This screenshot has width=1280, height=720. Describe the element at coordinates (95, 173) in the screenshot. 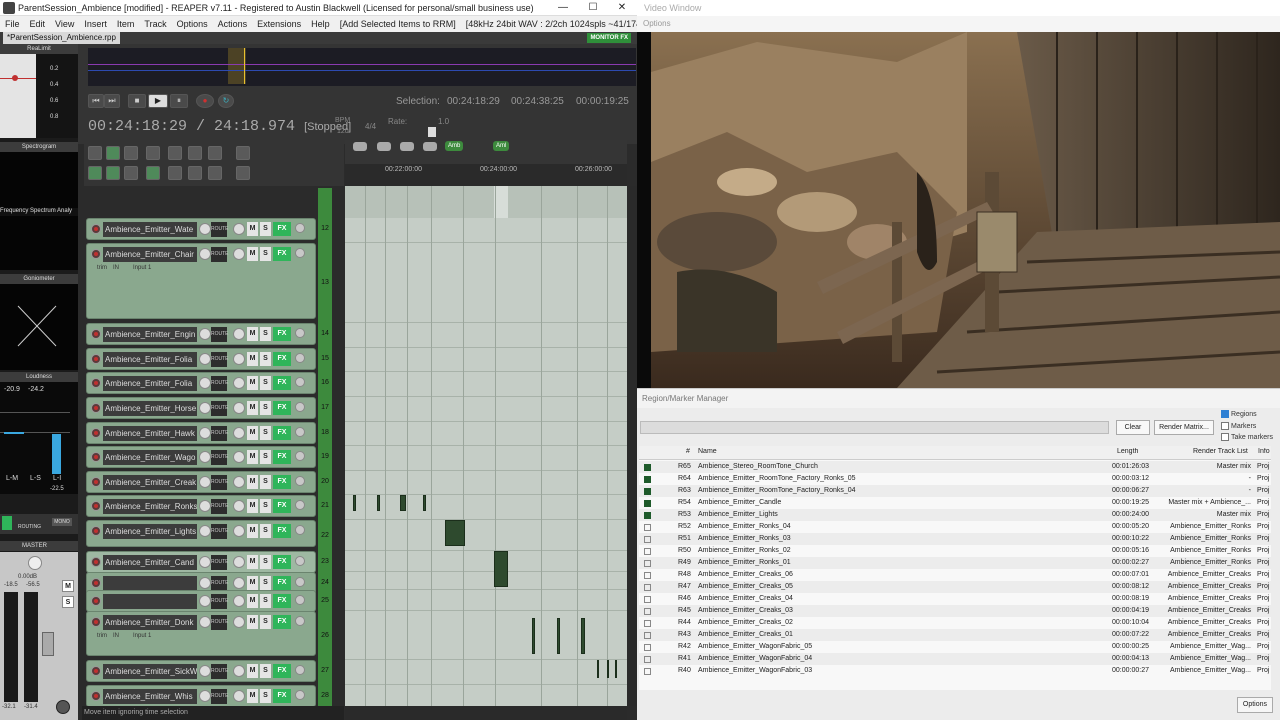

I see `ripple-icon` at that location.